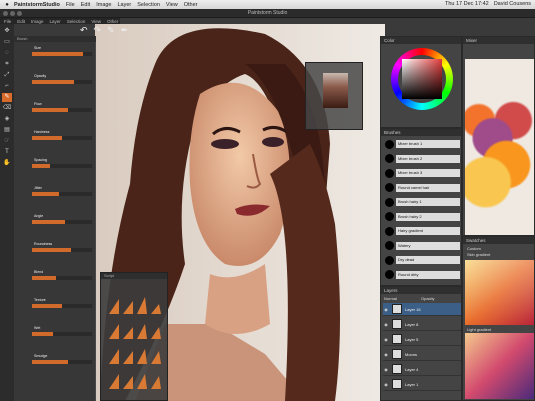 The width and height of the screenshot is (535, 401). I want to click on menu-view: View, so click(172, 5).